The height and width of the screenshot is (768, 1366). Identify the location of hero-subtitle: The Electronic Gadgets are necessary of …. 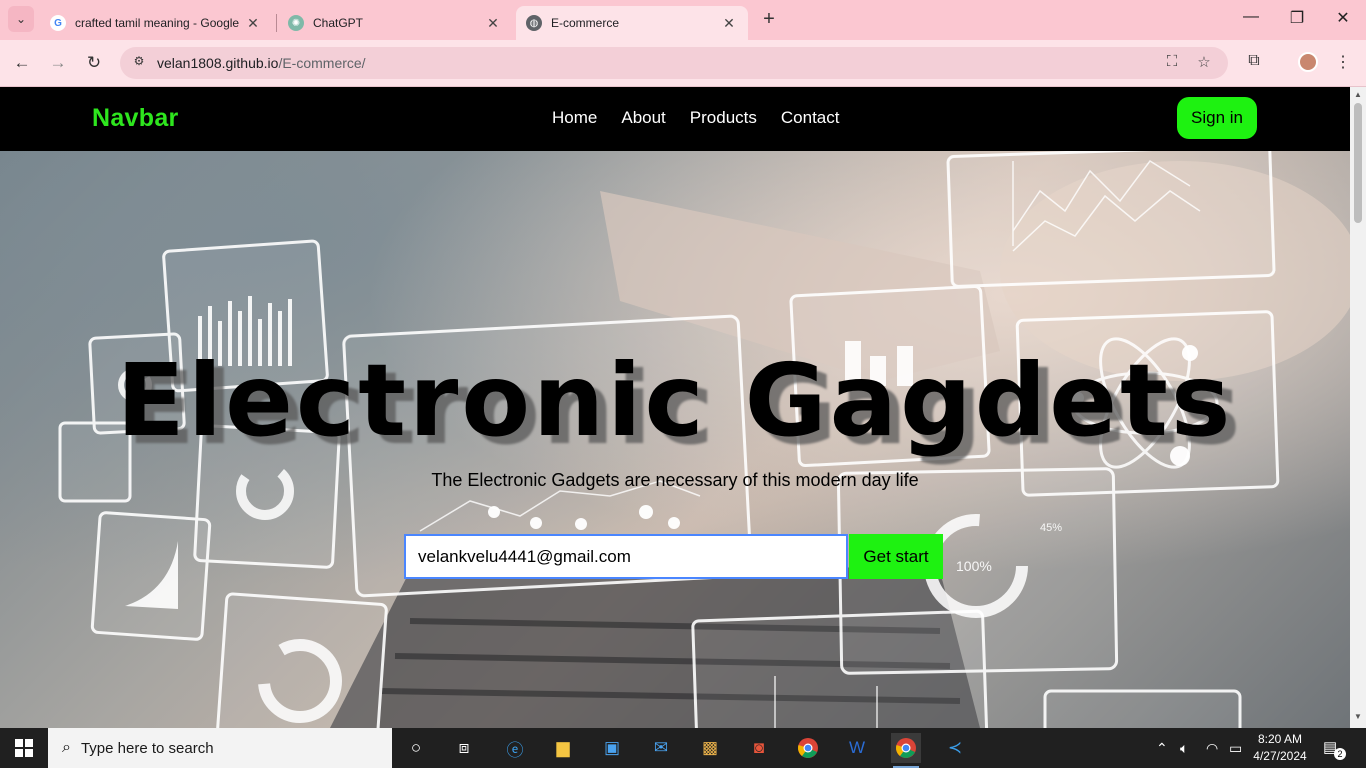
(675, 480).